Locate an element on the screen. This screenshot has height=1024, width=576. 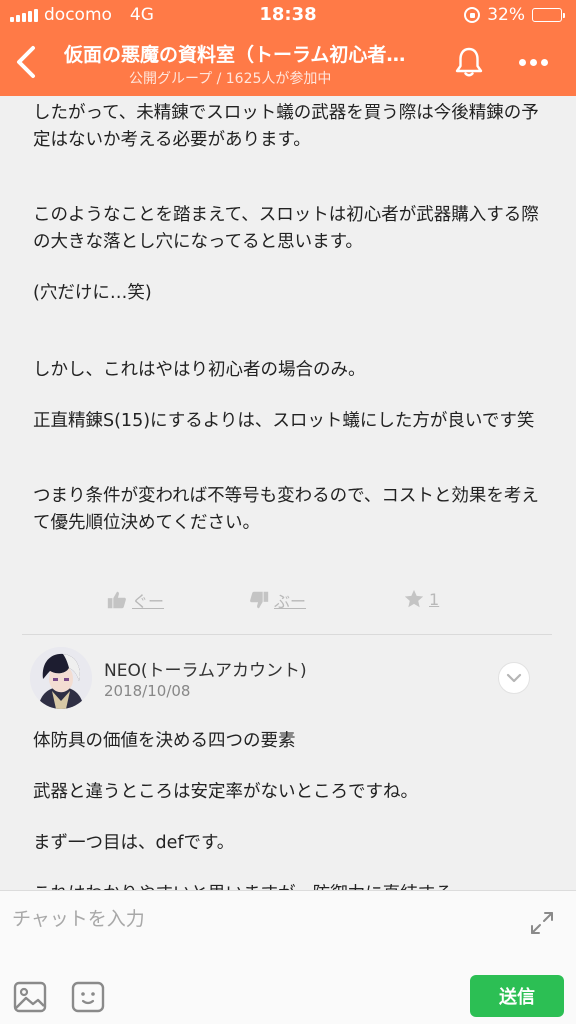
avatar-image is located at coordinates (61, 678).